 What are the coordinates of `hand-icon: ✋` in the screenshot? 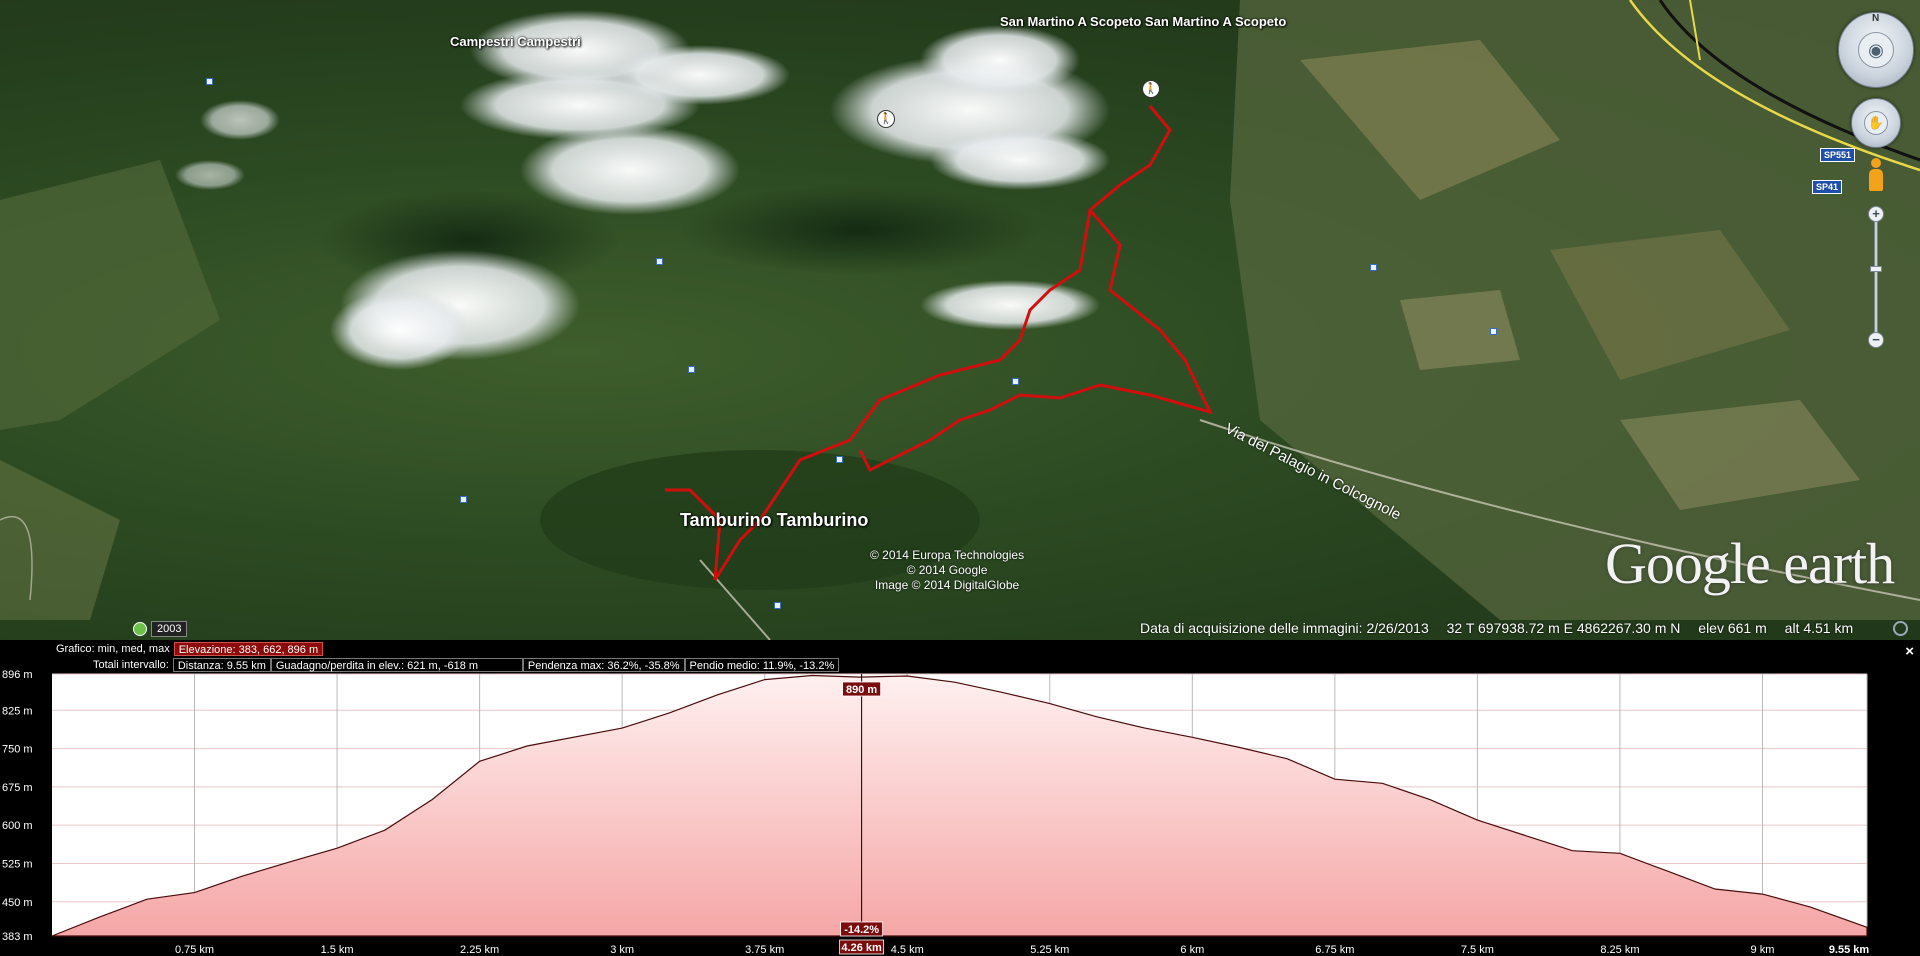 It's located at (1876, 123).